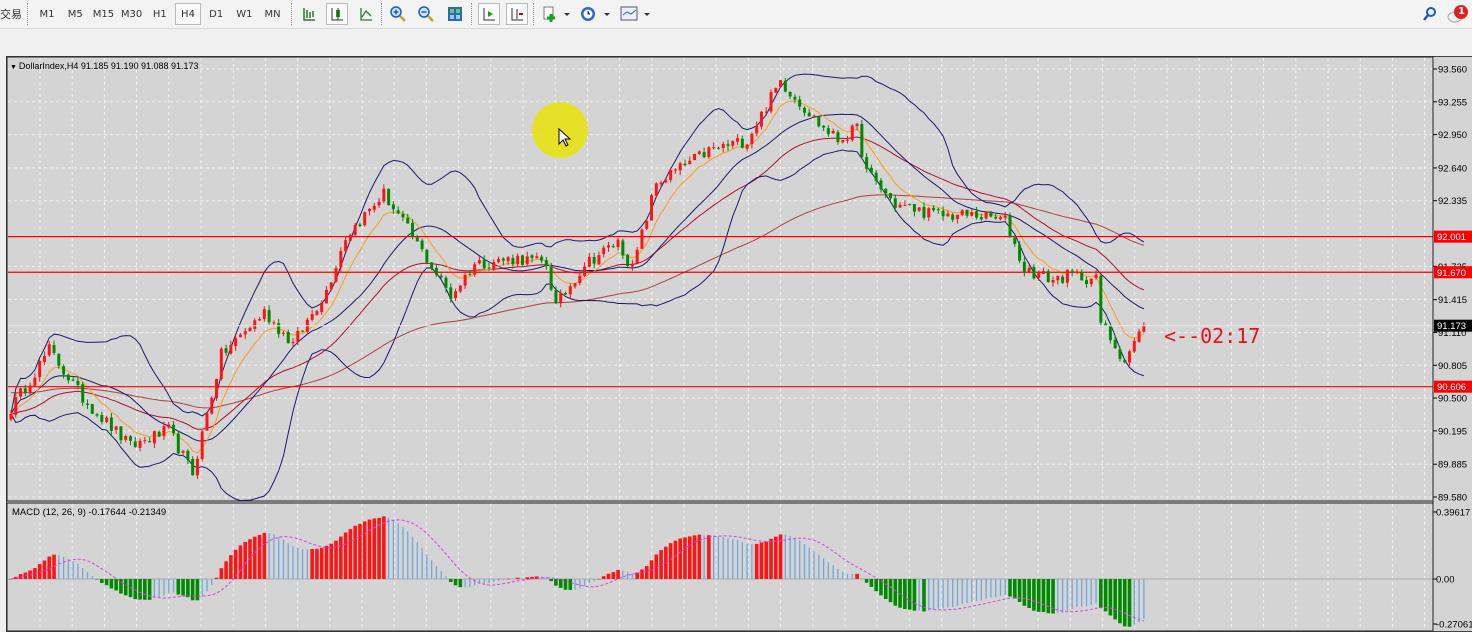  What do you see at coordinates (1452, 366) in the screenshot?
I see `price-tick-label: 90.805` at bounding box center [1452, 366].